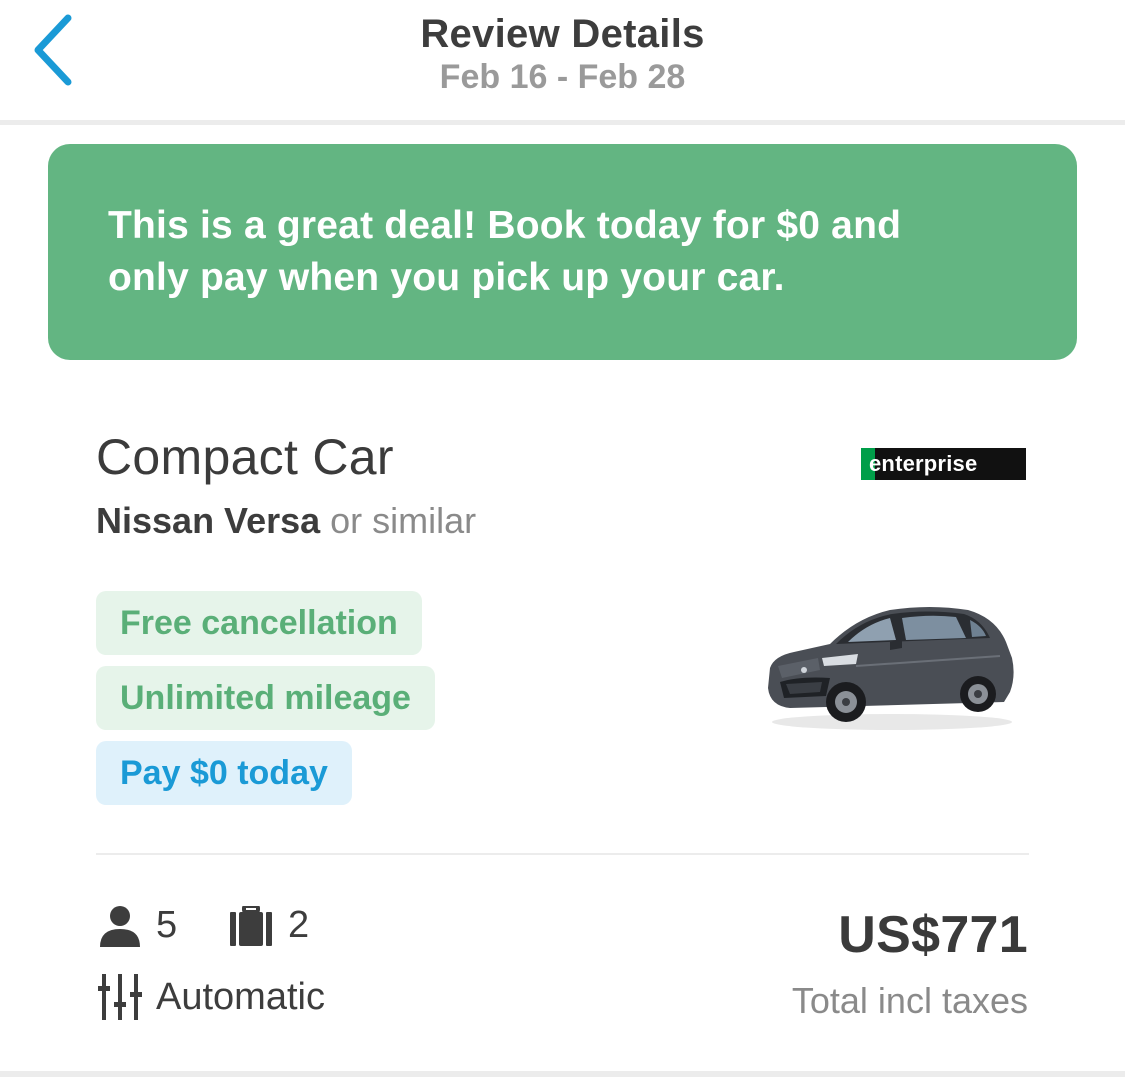 Image resolution: width=1125 pixels, height=1077 pixels. I want to click on car-model: Nissan Versa or similar, so click(286, 521).